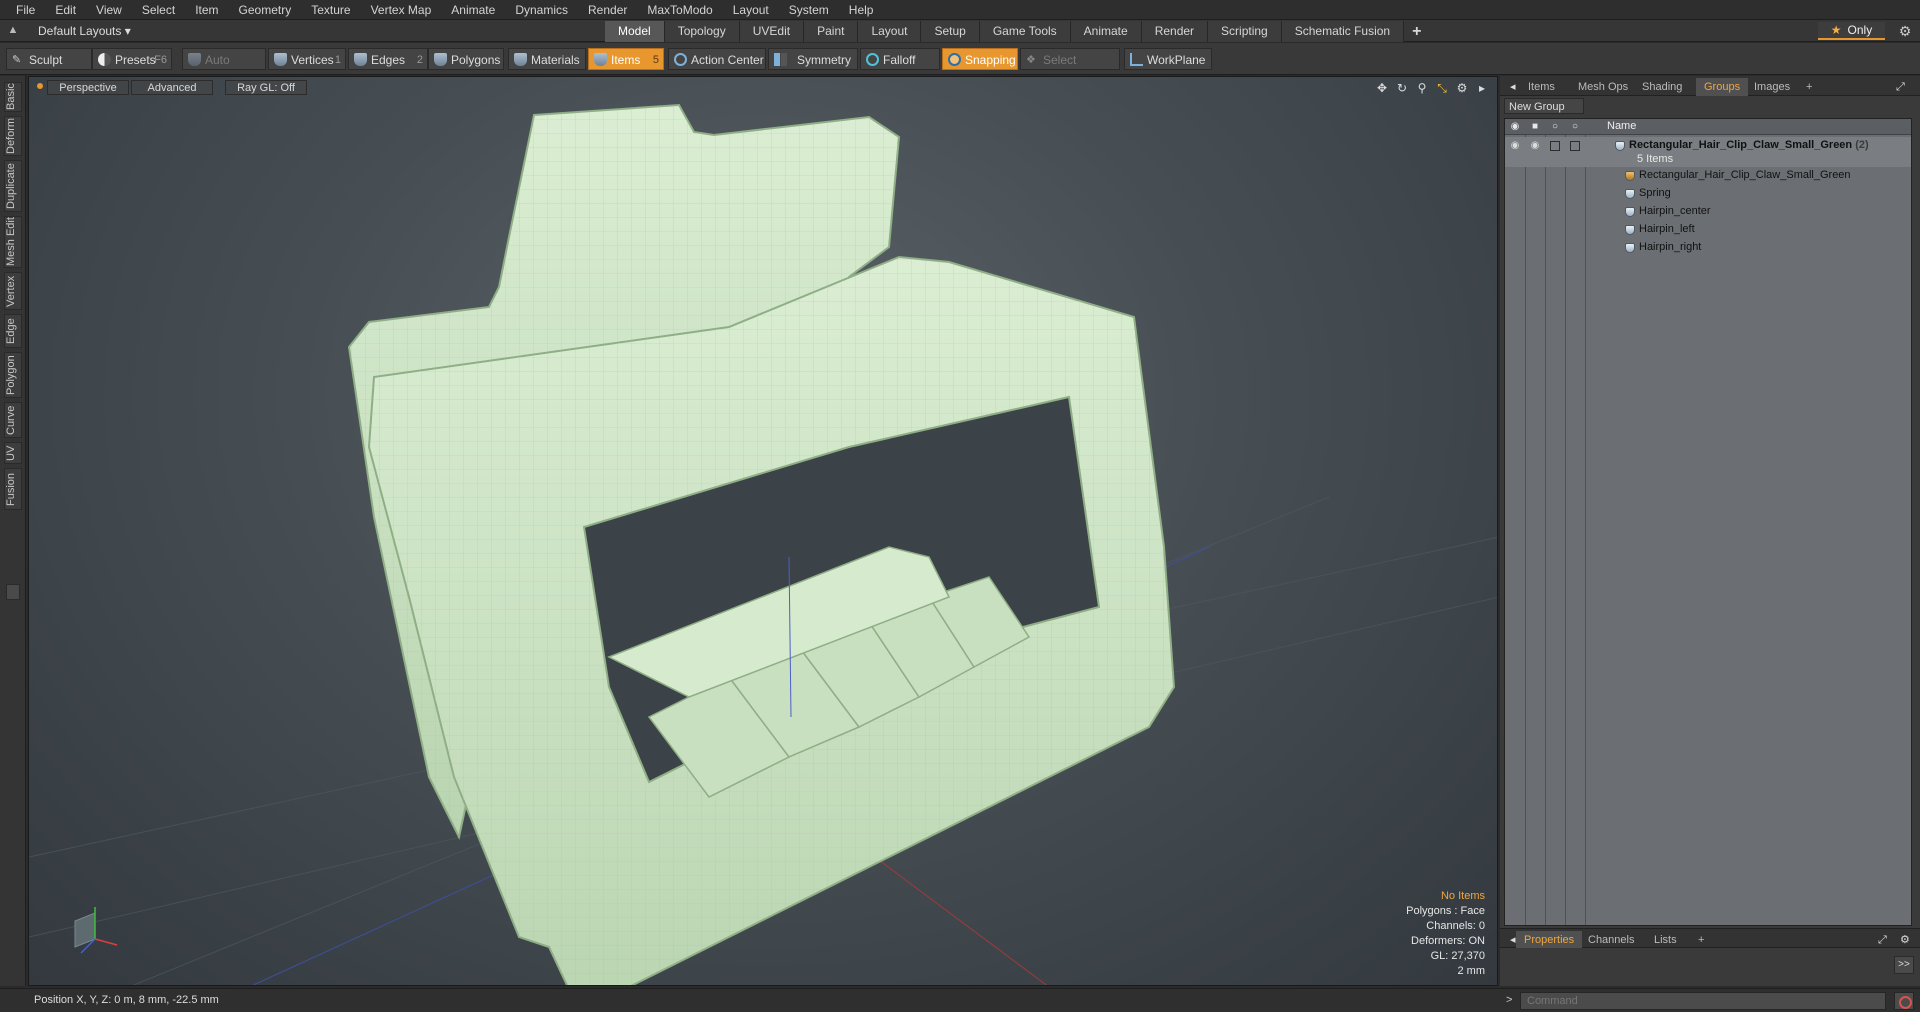 The height and width of the screenshot is (1012, 1920). What do you see at coordinates (1708, 230) in the screenshot?
I see `list-item: Hairpin_left` at bounding box center [1708, 230].